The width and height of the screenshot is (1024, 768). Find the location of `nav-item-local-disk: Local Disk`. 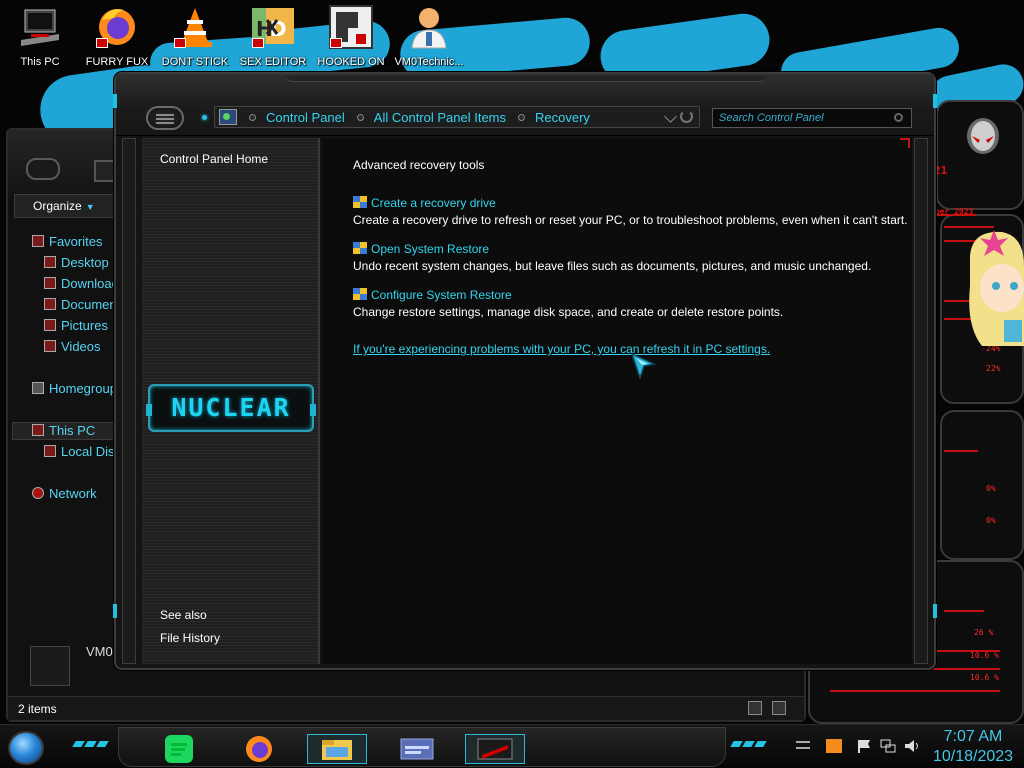

nav-item-local-disk: Local Disk is located at coordinates (79, 451).